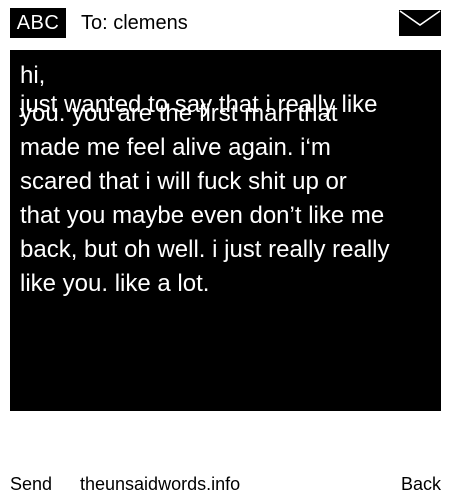  What do you see at coordinates (38, 23) in the screenshot?
I see `input-mode-badge: ABC` at bounding box center [38, 23].